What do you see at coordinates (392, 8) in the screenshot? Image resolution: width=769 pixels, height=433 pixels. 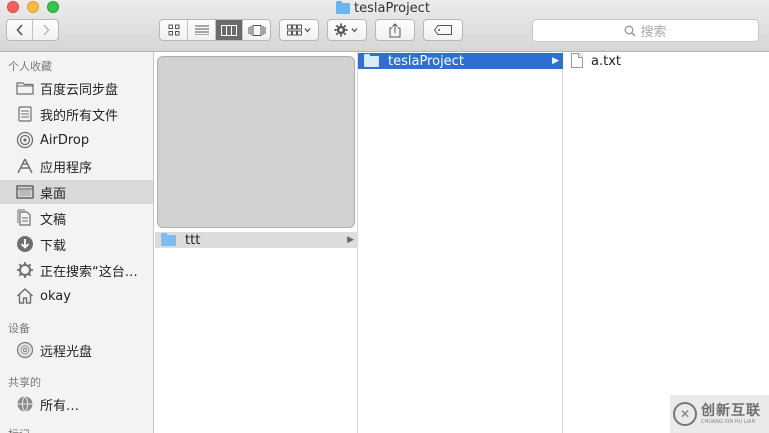 I see `window-title-text: teslaProject` at bounding box center [392, 8].